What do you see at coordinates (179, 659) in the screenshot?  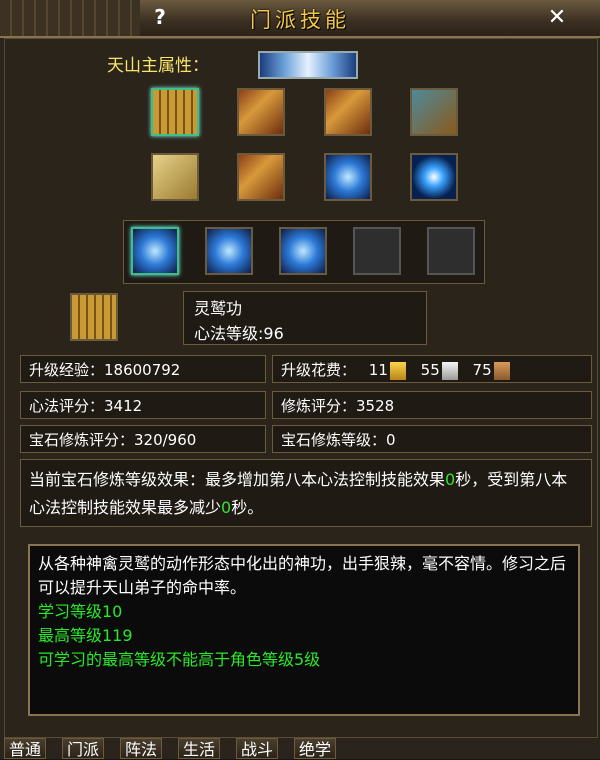 I see `level-limit: 可学习的最高等级不能高于角色等级5级` at bounding box center [179, 659].